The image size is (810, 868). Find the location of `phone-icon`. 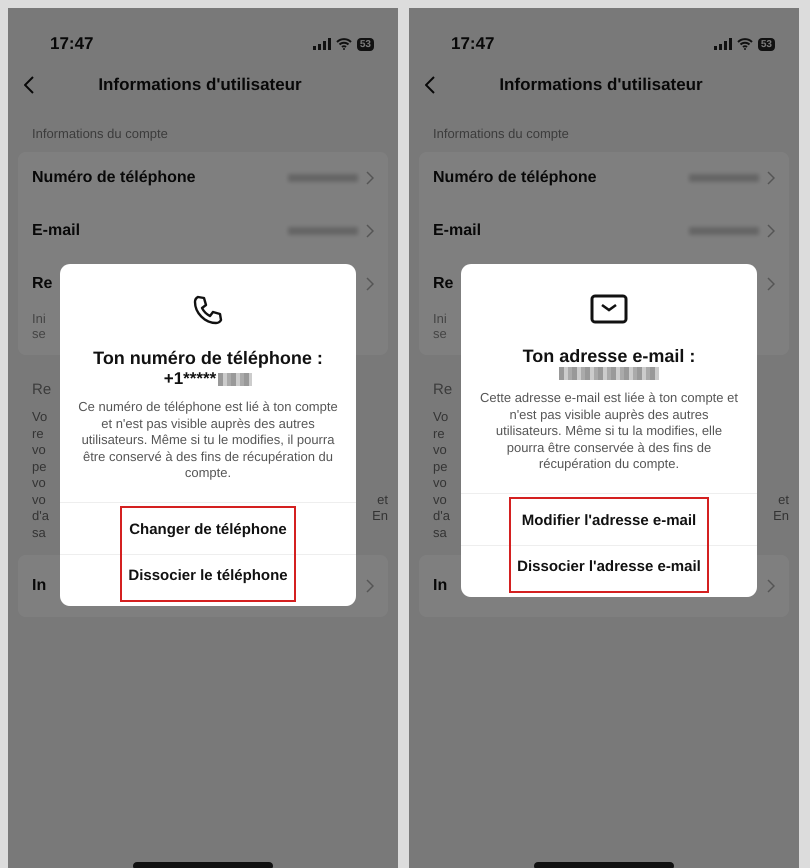

phone-icon is located at coordinates (208, 310).